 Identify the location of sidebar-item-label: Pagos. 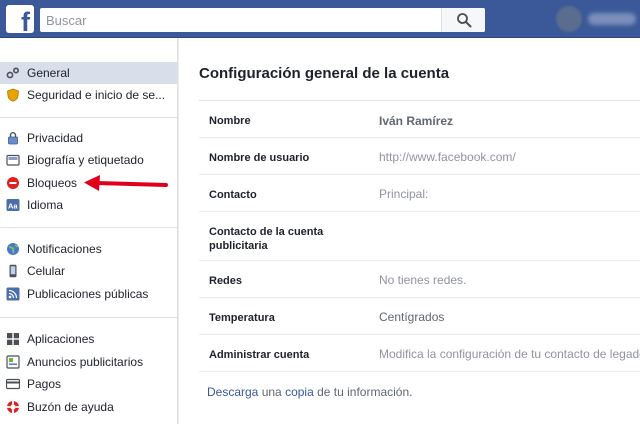
(44, 384).